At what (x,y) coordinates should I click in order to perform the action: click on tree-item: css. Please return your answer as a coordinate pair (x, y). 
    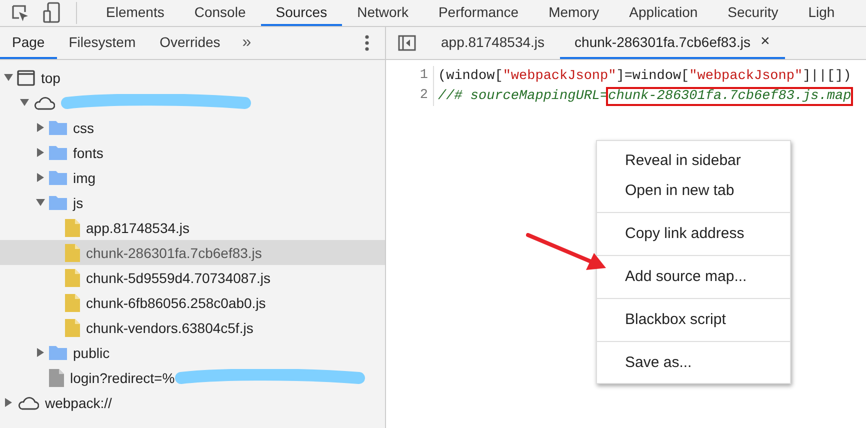
    Looking at the image, I should click on (192, 127).